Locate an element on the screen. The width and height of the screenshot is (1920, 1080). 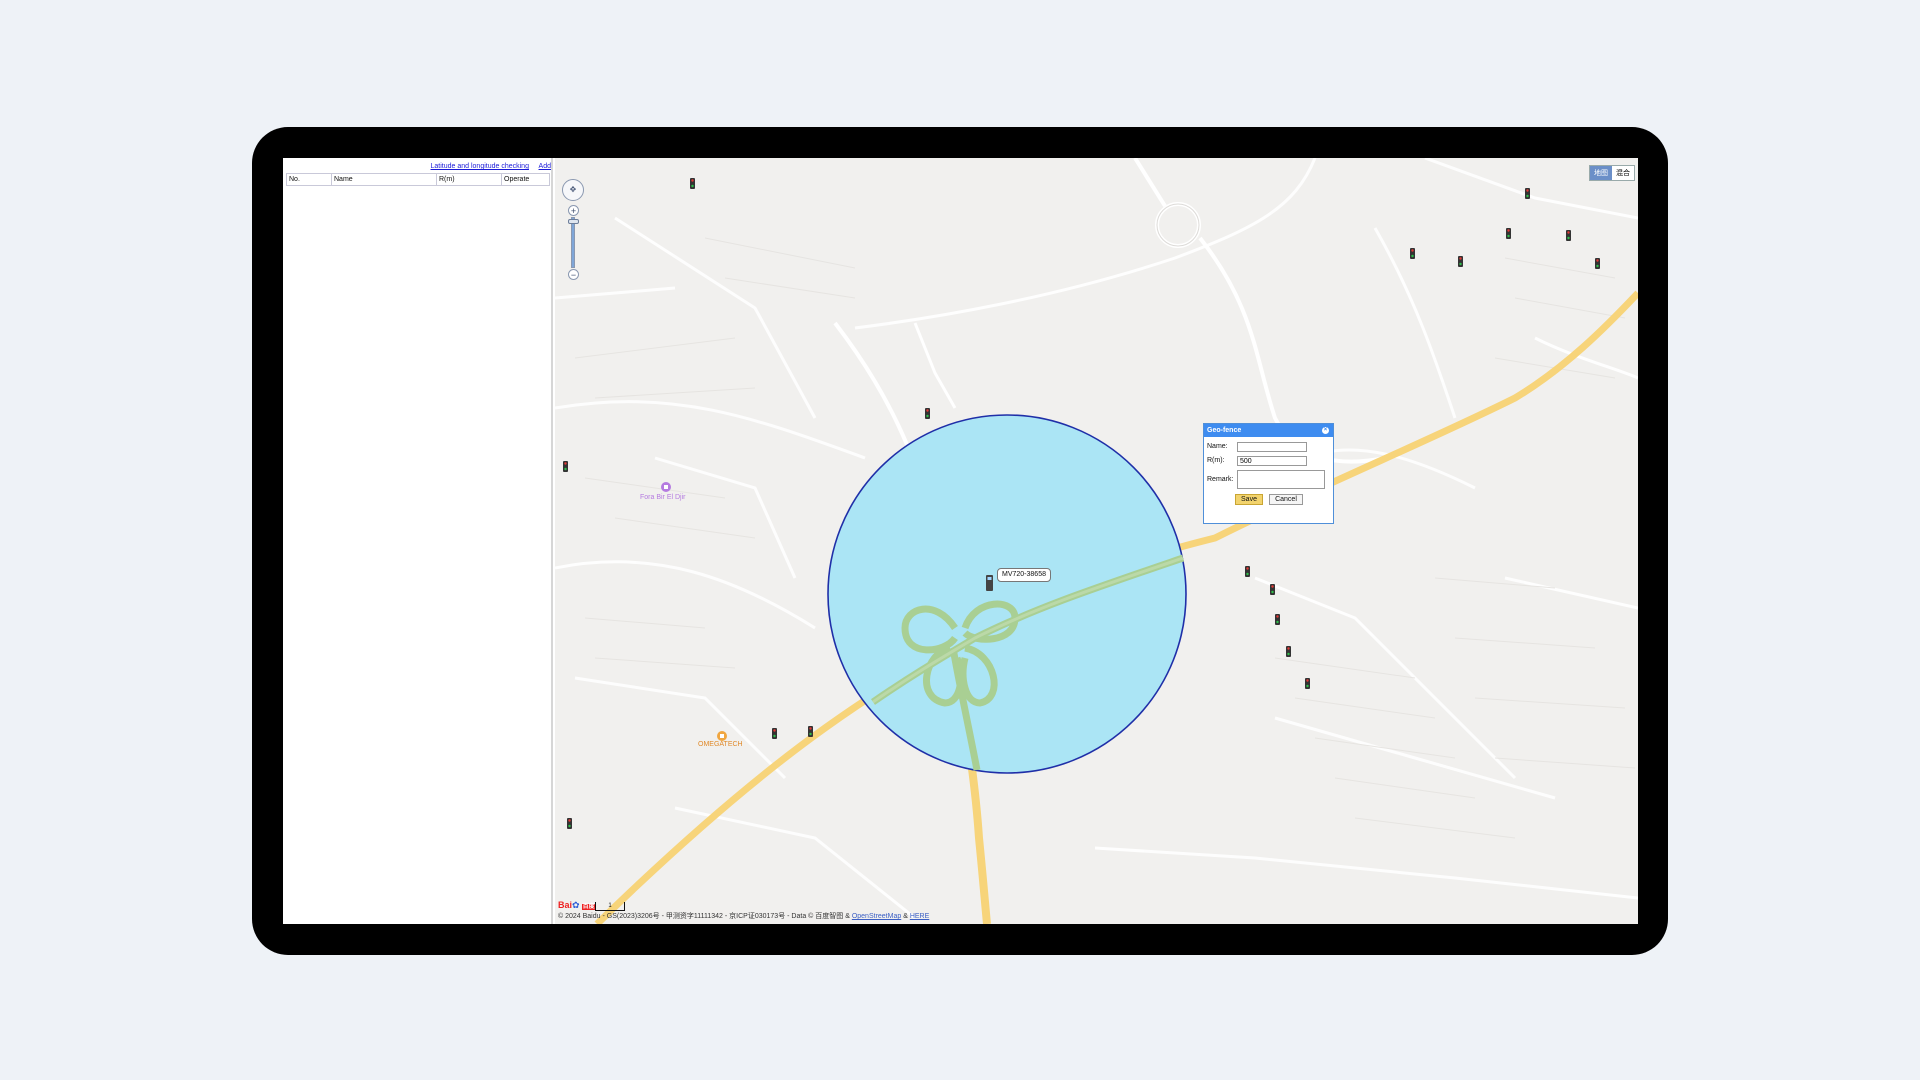
baidu-logo-text: Bai is located at coordinates (565, 905).